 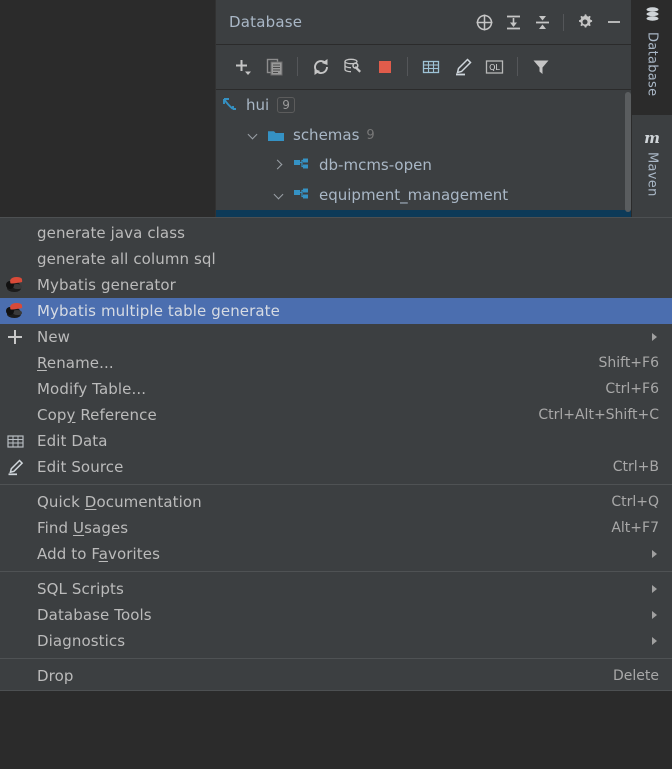 I want to click on tree-node-label: schemas, so click(x=326, y=135).